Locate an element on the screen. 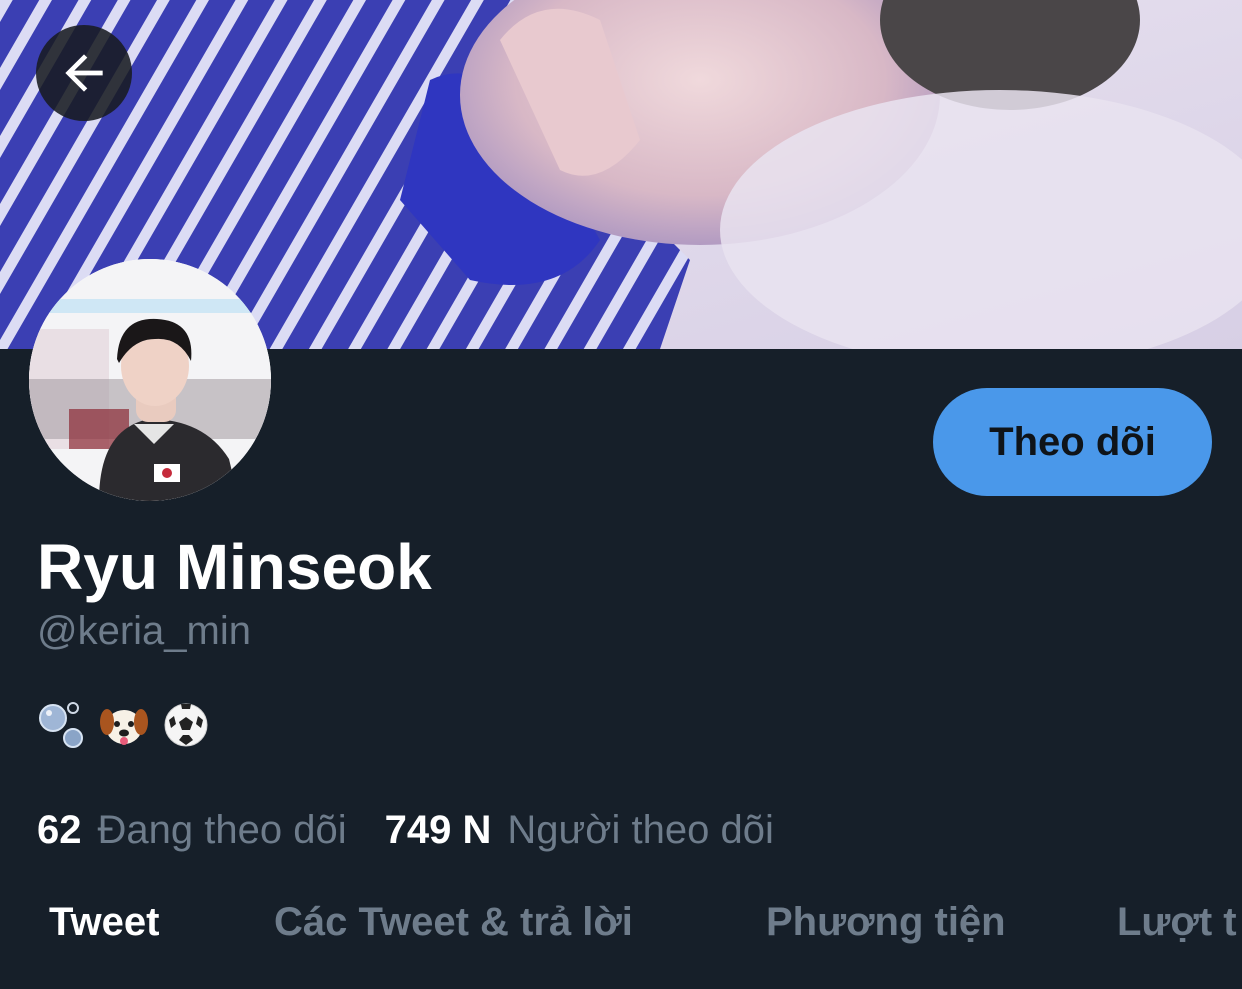 The height and width of the screenshot is (989, 1242). back-button is located at coordinates (84, 73).